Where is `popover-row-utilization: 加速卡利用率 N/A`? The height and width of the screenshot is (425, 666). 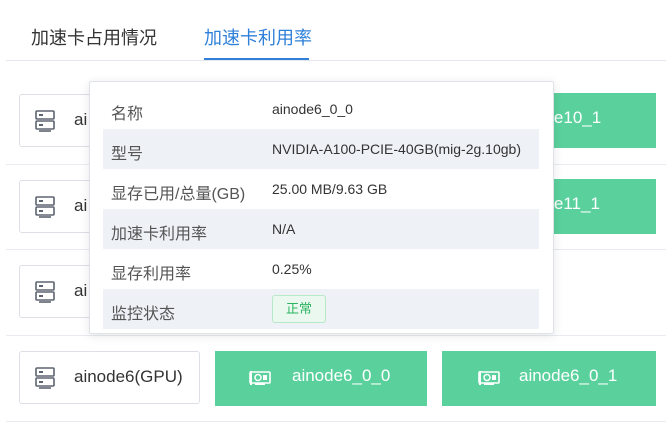
popover-row-utilization: 加速卡利用率 N/A is located at coordinates (321, 229).